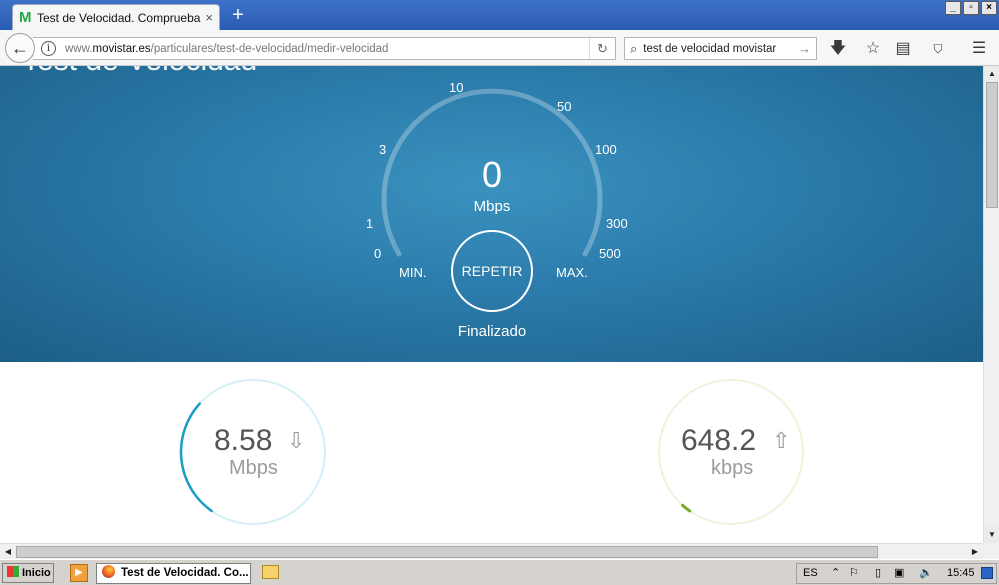 This screenshot has width=999, height=585. I want to click on gauge-tick: 500, so click(610, 253).